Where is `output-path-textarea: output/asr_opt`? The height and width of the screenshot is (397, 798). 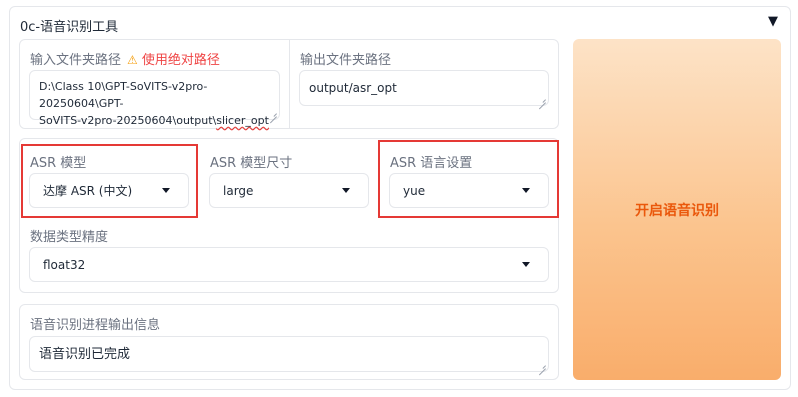 output-path-textarea: output/asr_opt is located at coordinates (424, 88).